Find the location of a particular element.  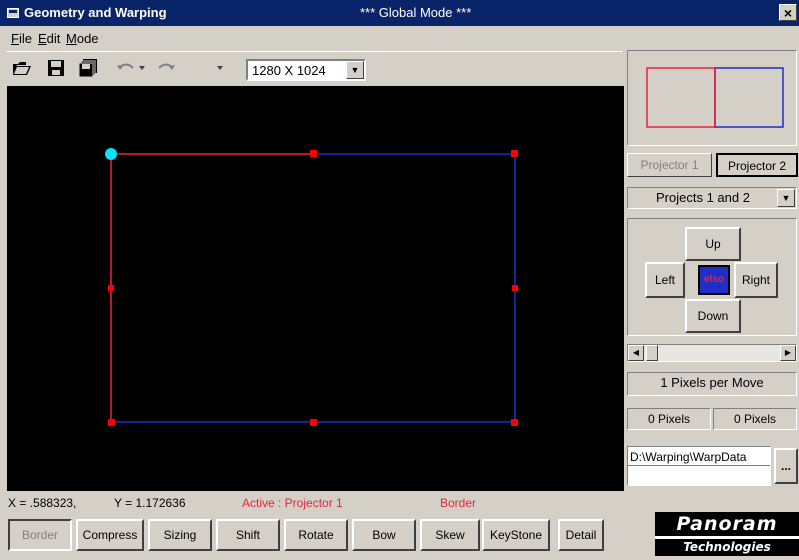

right-button: Right is located at coordinates (756, 280).